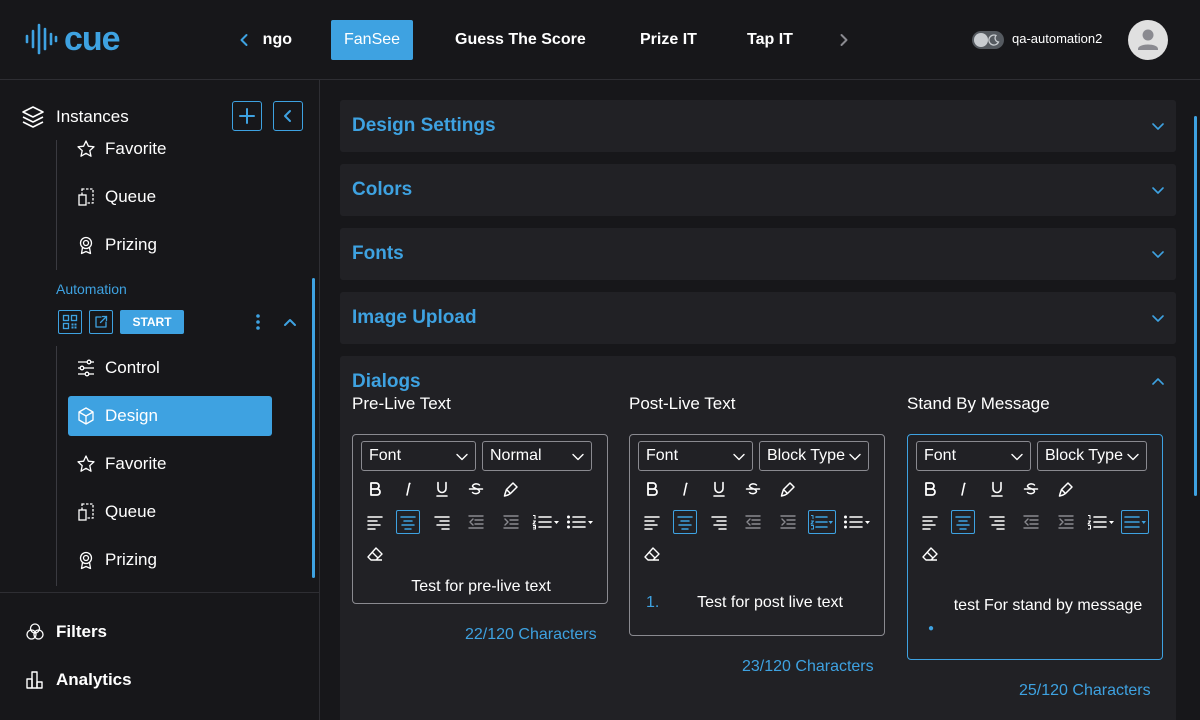  Describe the element at coordinates (247, 116) in the screenshot. I see `add-instance-button` at that location.